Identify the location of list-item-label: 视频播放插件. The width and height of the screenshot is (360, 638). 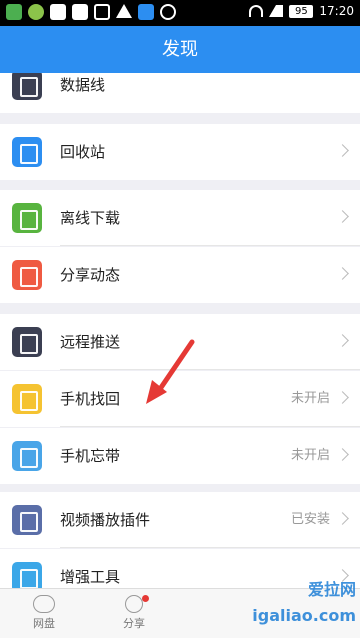
(105, 520).